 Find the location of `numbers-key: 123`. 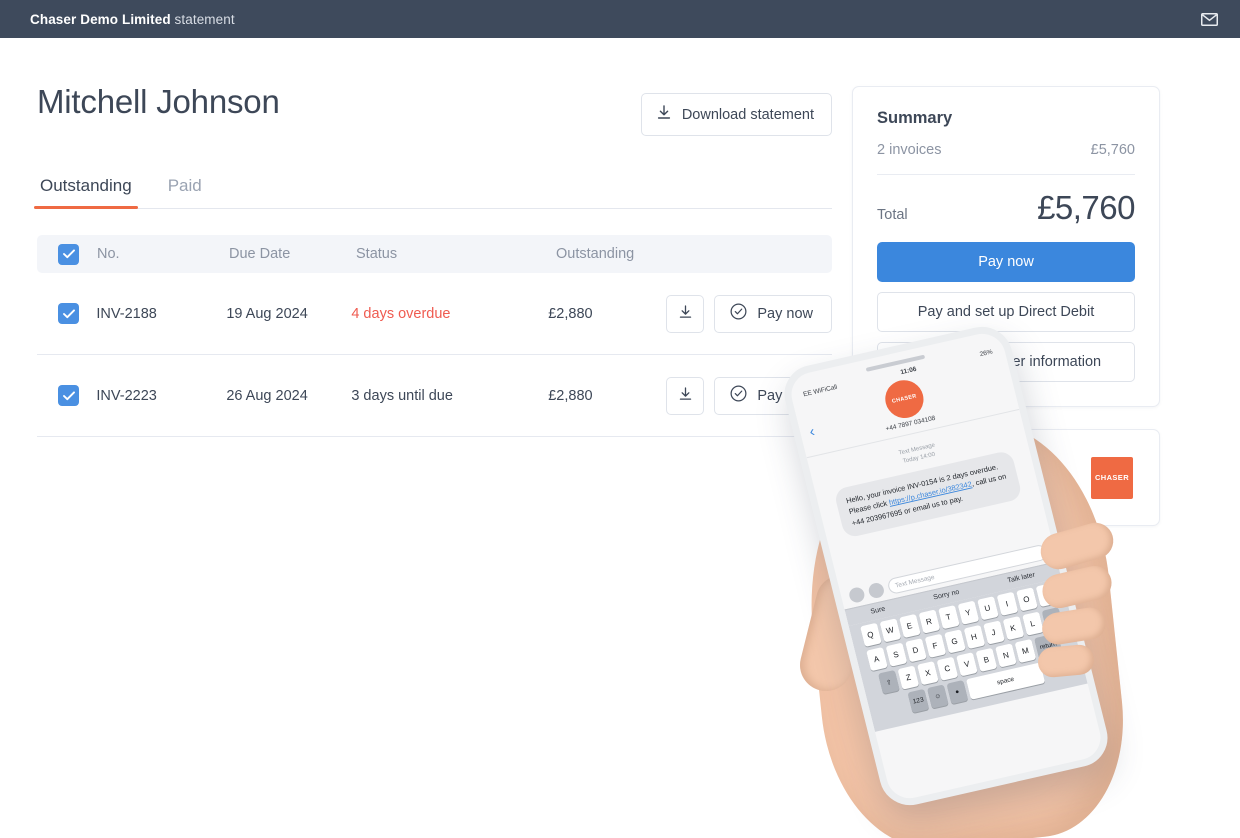

numbers-key: 123 is located at coordinates (918, 701).